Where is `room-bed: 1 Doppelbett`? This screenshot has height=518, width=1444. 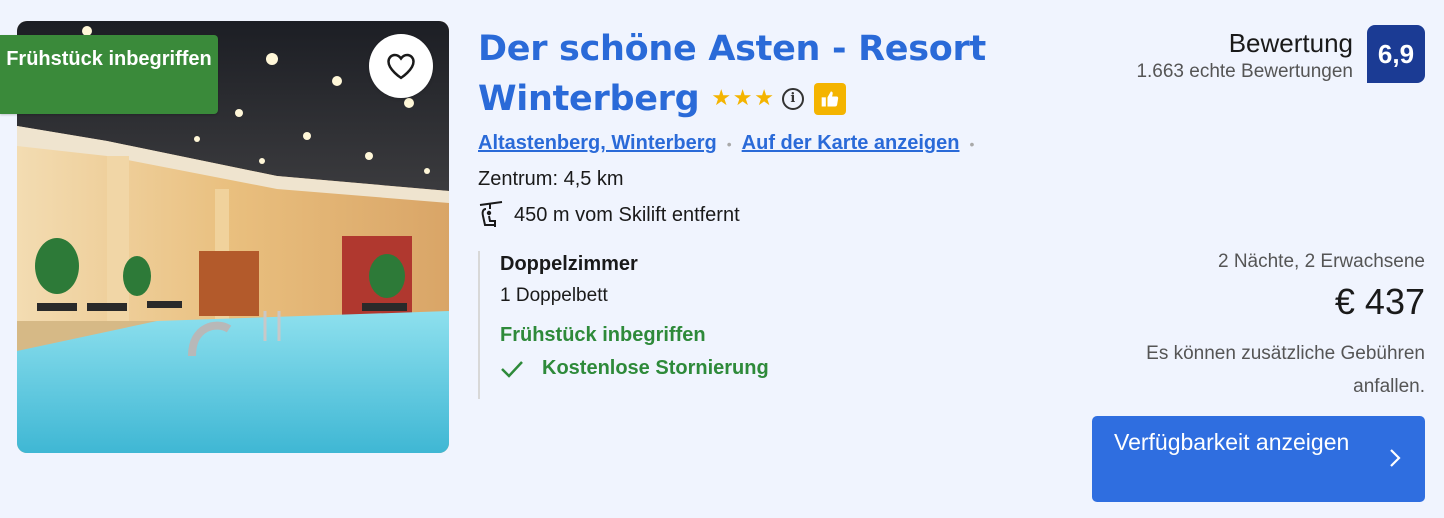
room-bed: 1 Doppelbett is located at coordinates (554, 295).